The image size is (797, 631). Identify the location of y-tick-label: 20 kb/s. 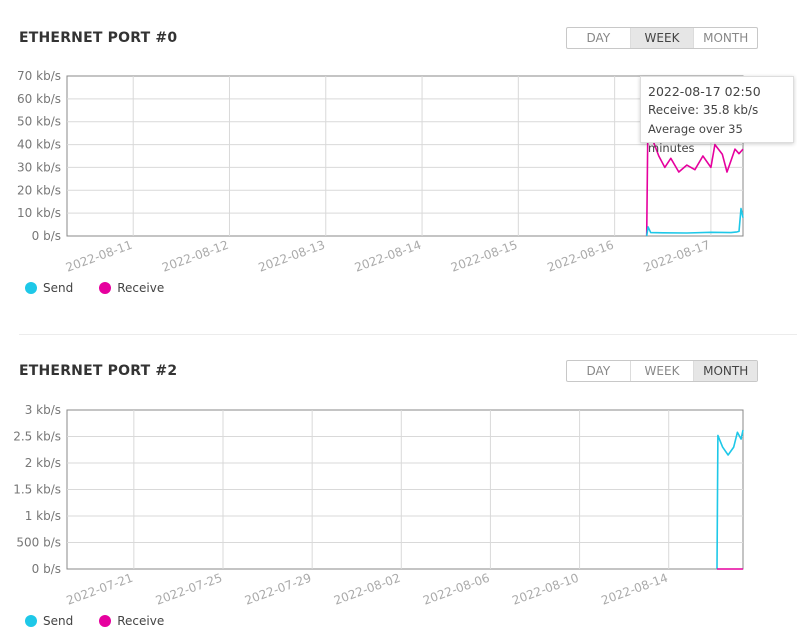
(39, 190).